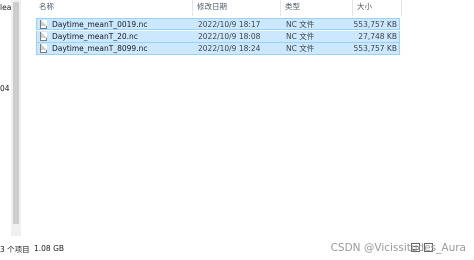 The image size is (474, 260). What do you see at coordinates (318, 8) in the screenshot?
I see `column-header-type: 类型` at bounding box center [318, 8].